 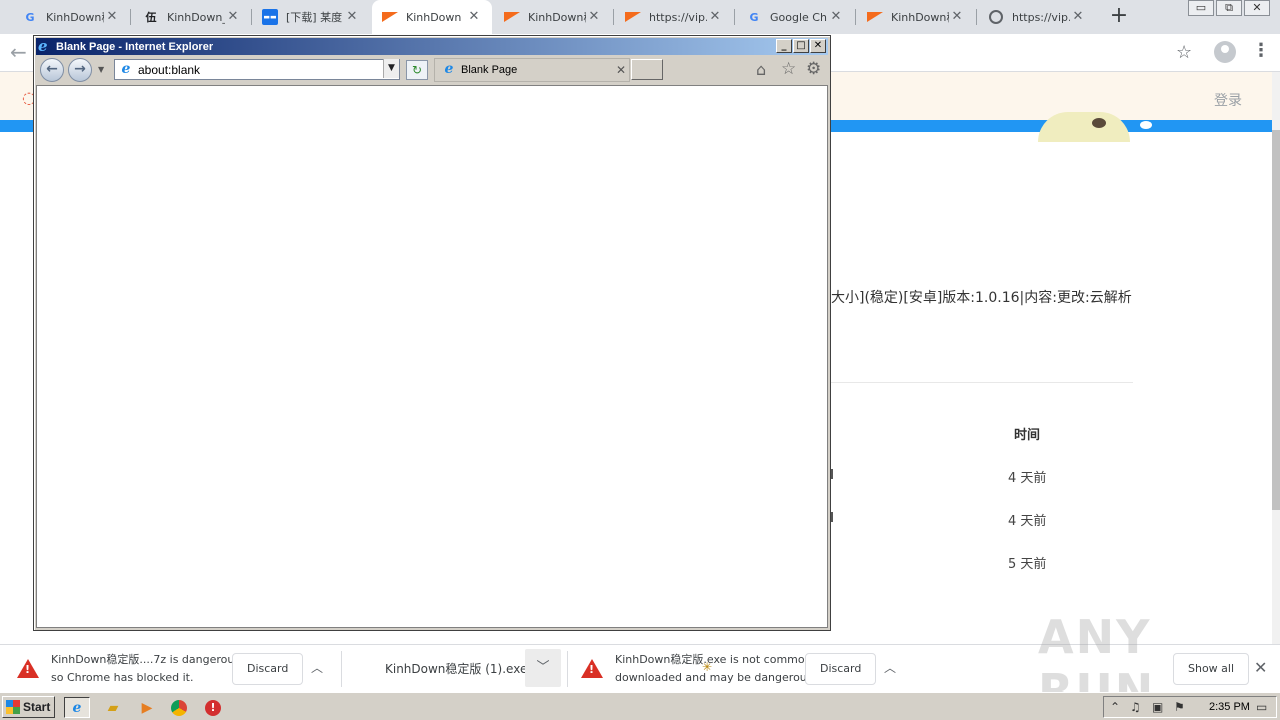 What do you see at coordinates (259, 70) in the screenshot?
I see `ie-address-input: about:blank` at bounding box center [259, 70].